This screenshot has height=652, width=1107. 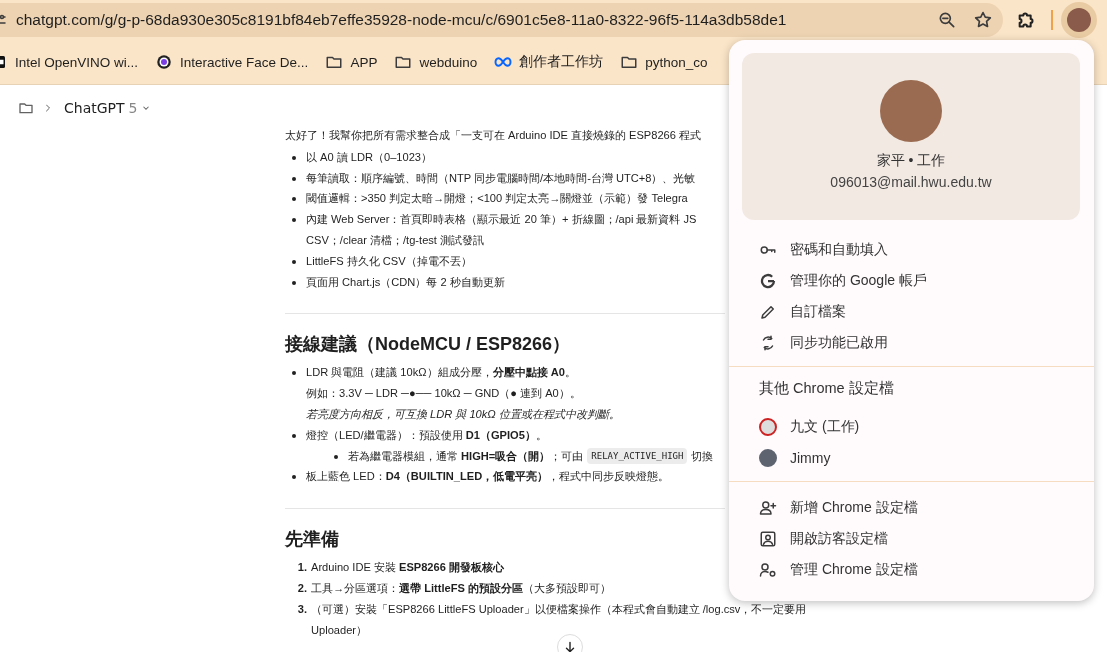 What do you see at coordinates (302, 609) in the screenshot?
I see `list-number: 3.` at bounding box center [302, 609].